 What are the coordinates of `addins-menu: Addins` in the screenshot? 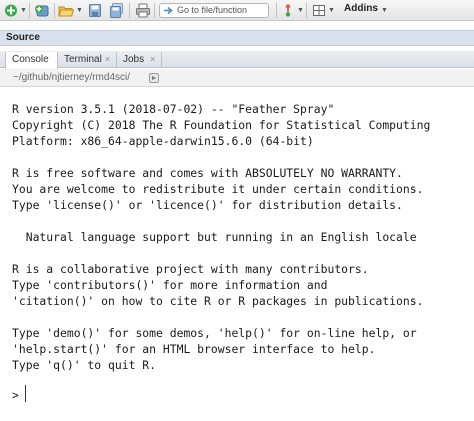 It's located at (361, 8).